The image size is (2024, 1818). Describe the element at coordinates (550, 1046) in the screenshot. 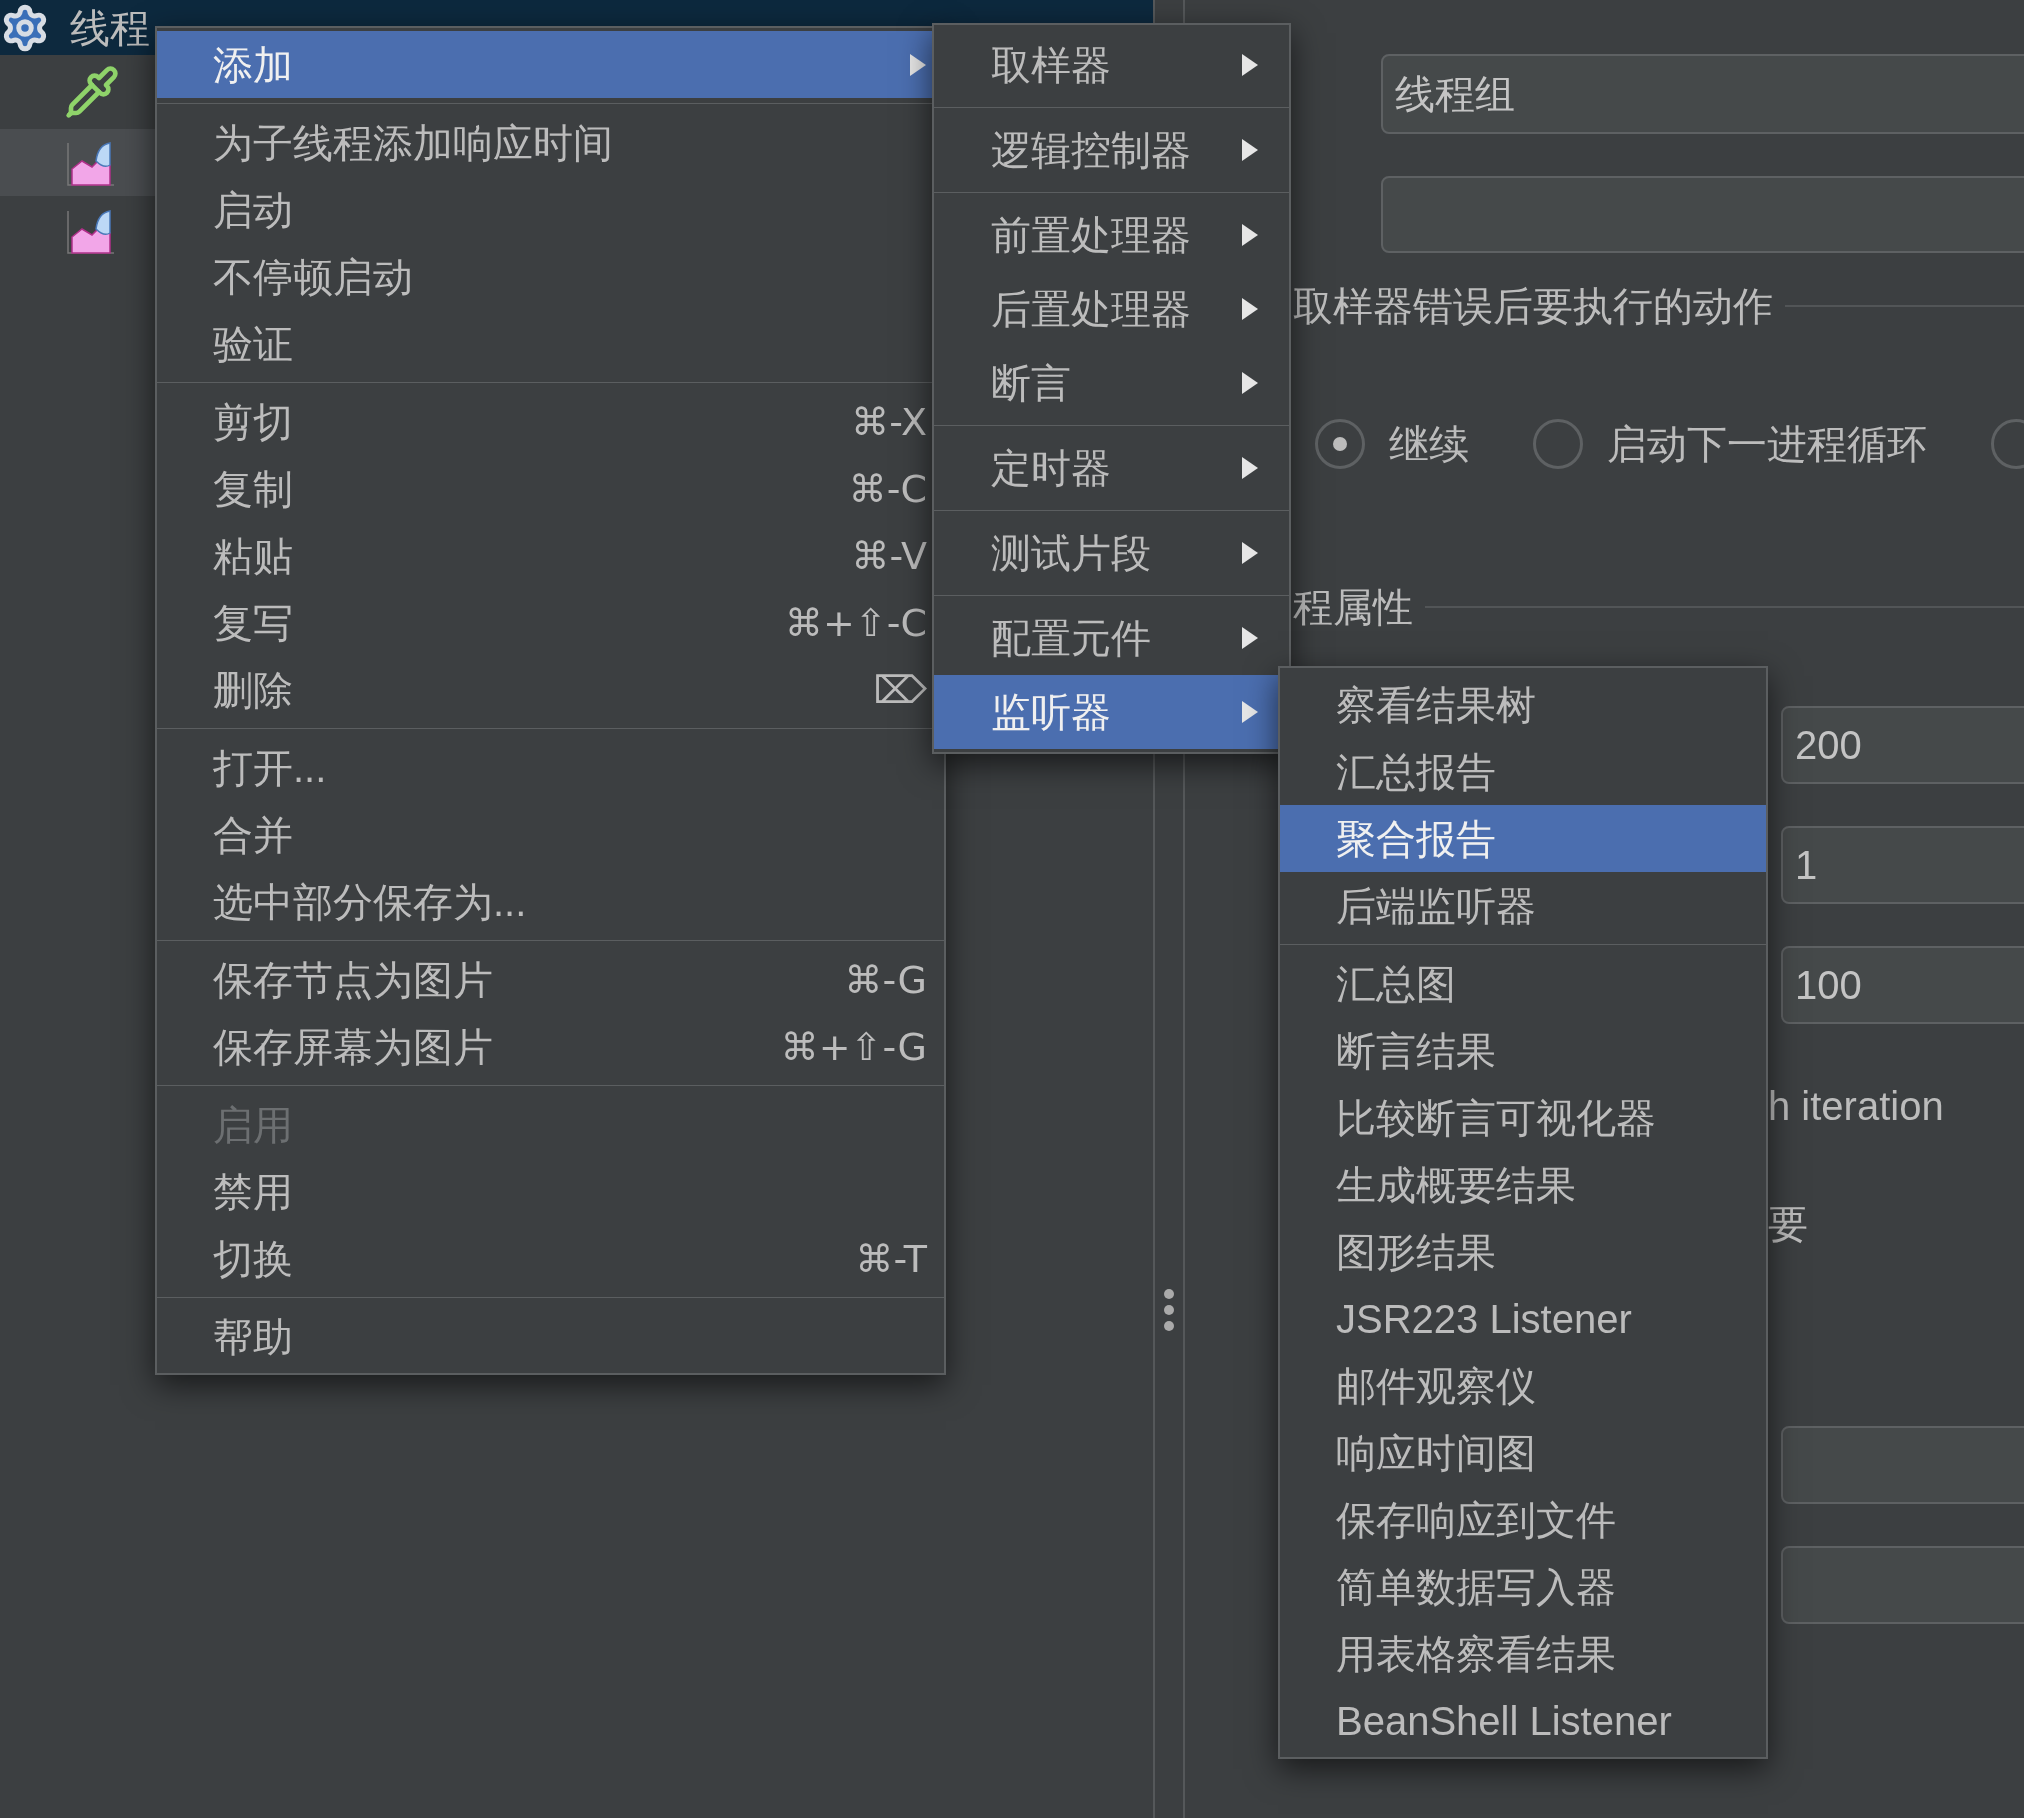

I see `menu-item: 保存屏幕为图片 ⌘+⇧-G` at that location.